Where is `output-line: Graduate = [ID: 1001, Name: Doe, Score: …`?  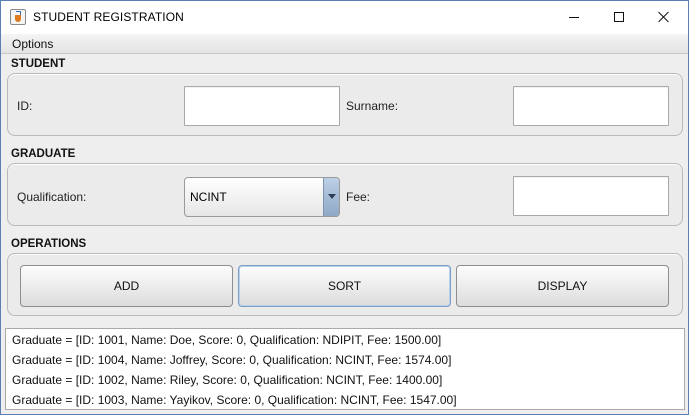 output-line: Graduate = [ID: 1001, Name: Doe, Score: … is located at coordinates (227, 340).